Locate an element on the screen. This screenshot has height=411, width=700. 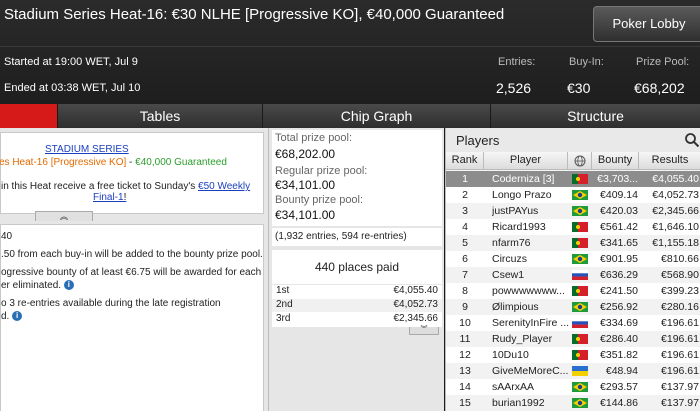
player-row: 11 Rudy_Player €286.40 €196.61 is located at coordinates (573, 339).